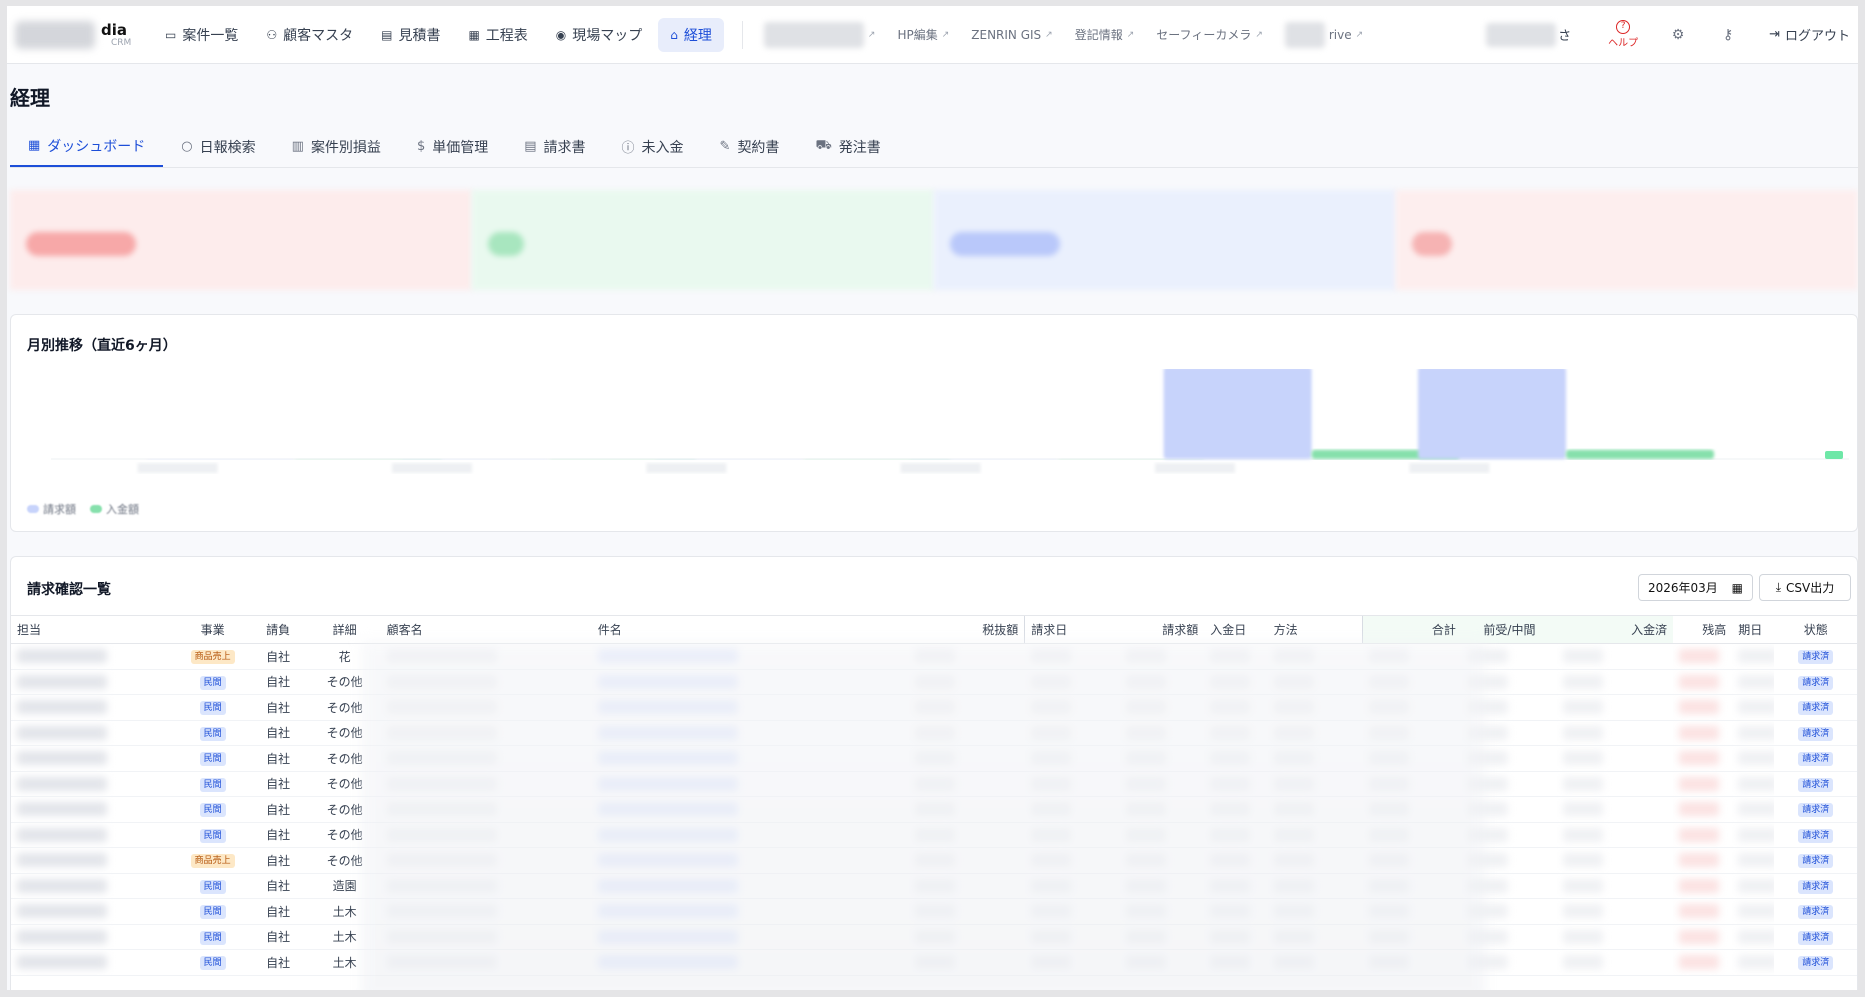 The image size is (1865, 997). Describe the element at coordinates (1627, 240) in the screenshot. I see `kpi-card-redacted` at that location.